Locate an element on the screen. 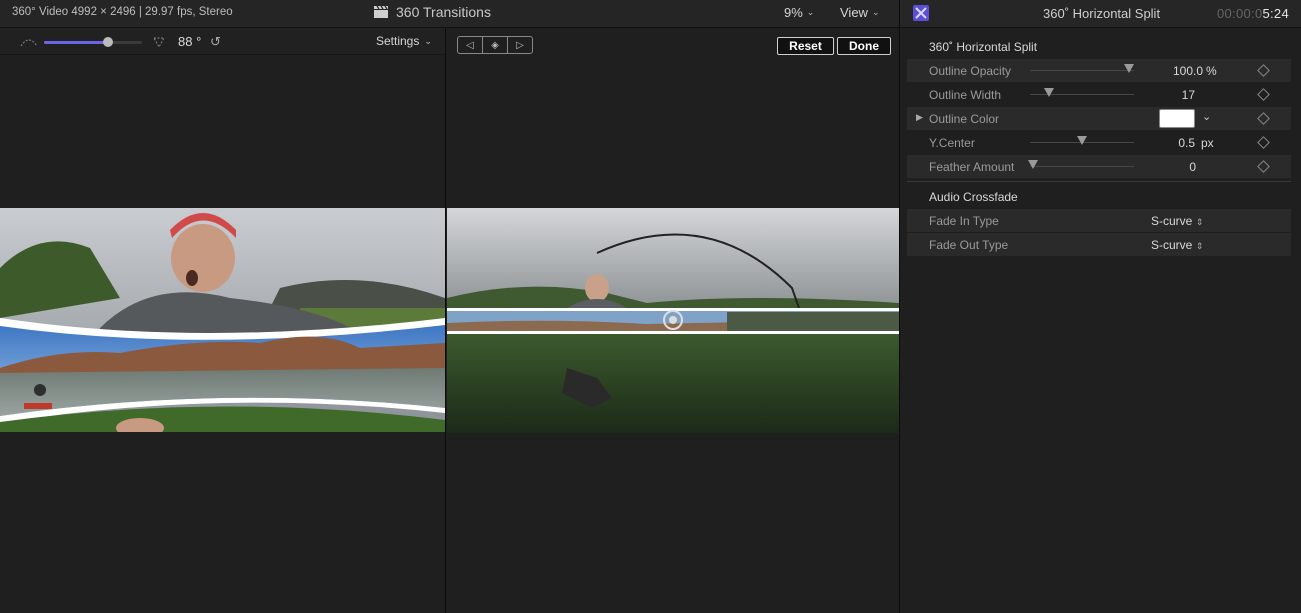  inspector-timecode: 00:00:05:24 is located at coordinates (1253, 13).